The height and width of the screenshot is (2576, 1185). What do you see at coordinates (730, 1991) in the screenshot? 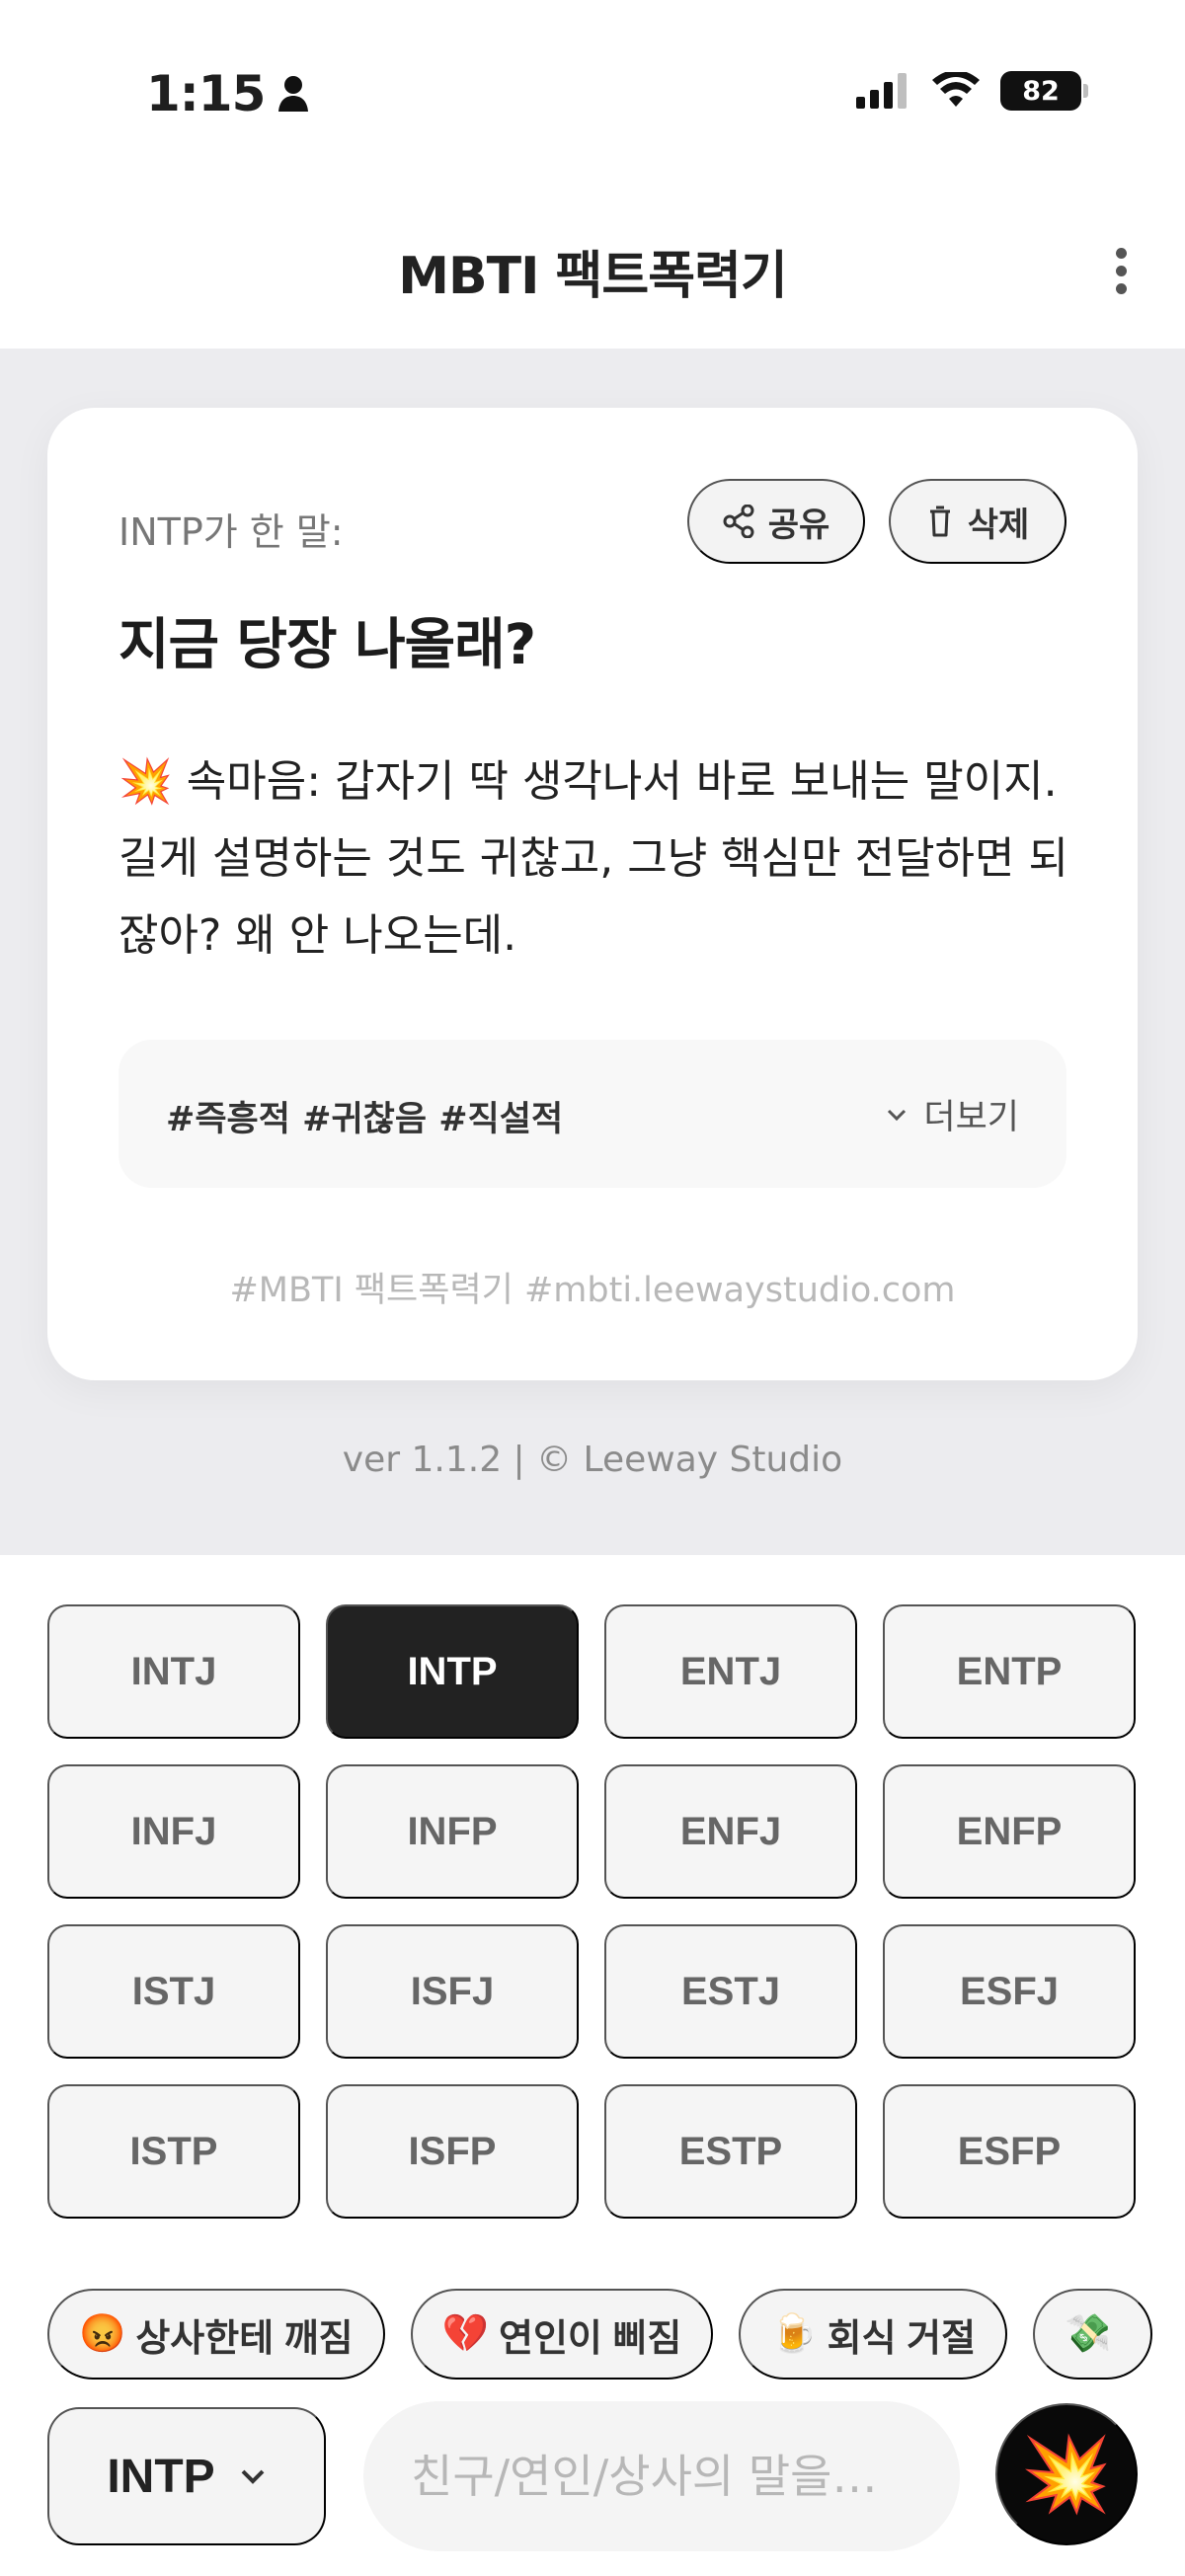
I see `mbti-type-button-estj: ESTJ` at bounding box center [730, 1991].